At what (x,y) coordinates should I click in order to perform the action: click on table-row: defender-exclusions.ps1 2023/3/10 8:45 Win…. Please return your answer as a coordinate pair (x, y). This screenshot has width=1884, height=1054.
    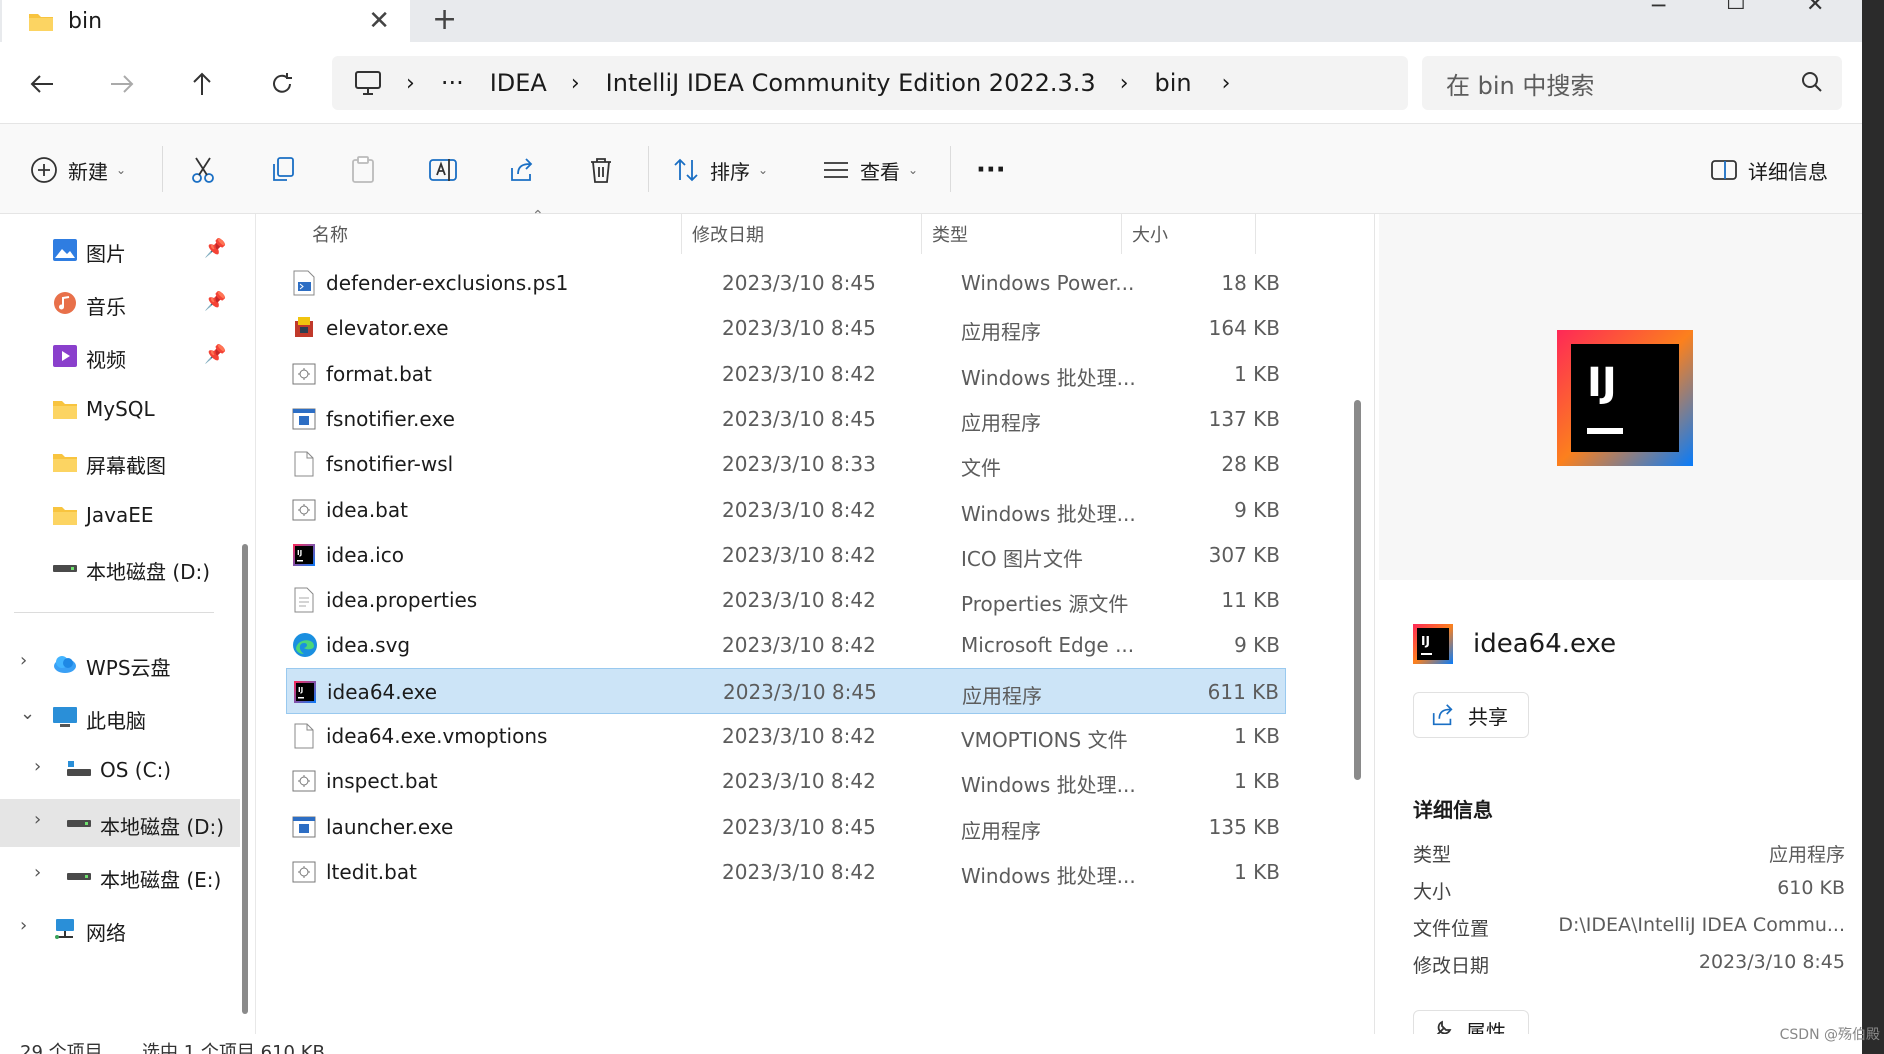
    Looking at the image, I should click on (786, 283).